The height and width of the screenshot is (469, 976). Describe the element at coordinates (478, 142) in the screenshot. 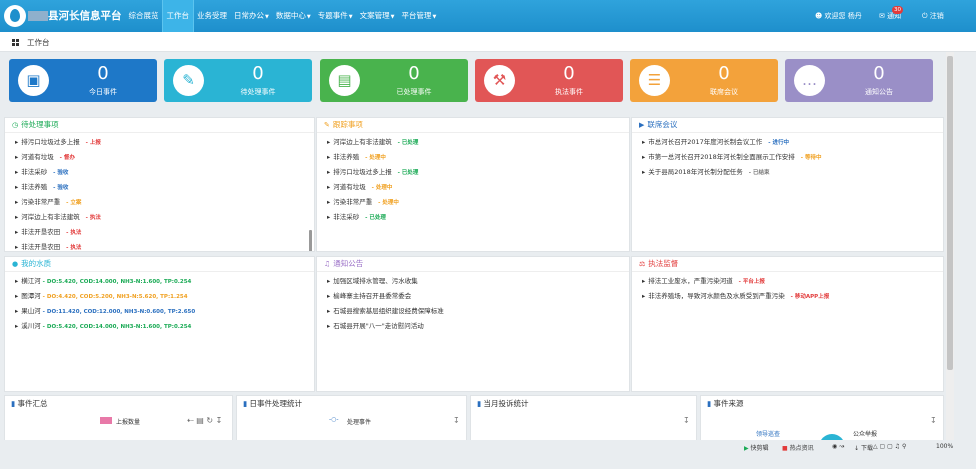

I see `list-item: 河岸边上有非法建筑 - 已处理` at that location.